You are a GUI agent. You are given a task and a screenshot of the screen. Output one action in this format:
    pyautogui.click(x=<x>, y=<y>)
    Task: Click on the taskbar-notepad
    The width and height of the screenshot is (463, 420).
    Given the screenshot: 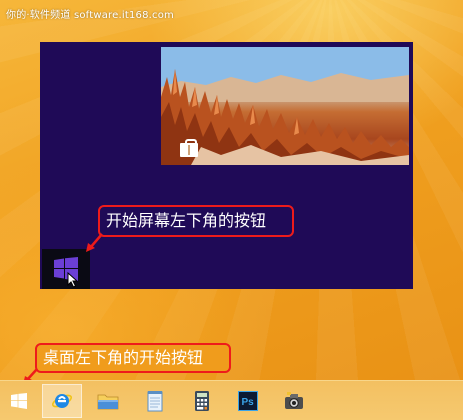 What is the action you would take?
    pyautogui.click(x=155, y=401)
    